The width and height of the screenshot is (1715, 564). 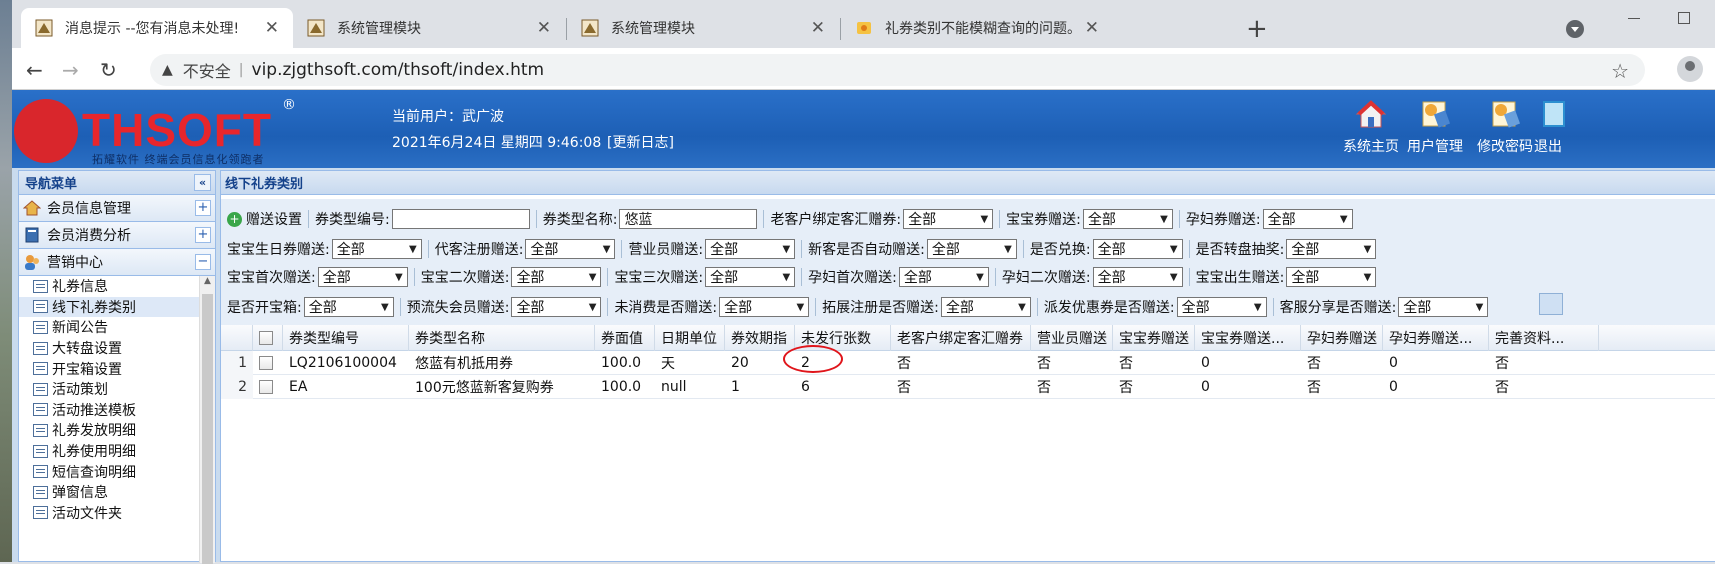 I want to click on bookmark-star-icon: ☆, so click(x=1620, y=71).